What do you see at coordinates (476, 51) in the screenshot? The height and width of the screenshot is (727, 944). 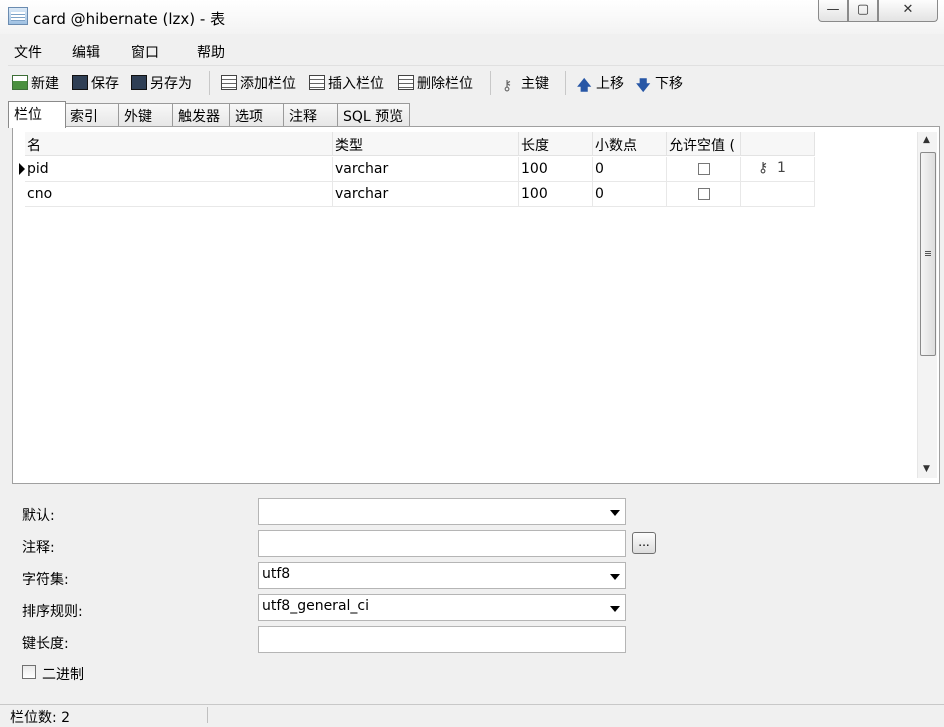 I see `menu-bar: 文件 编辑 窗口 帮助` at bounding box center [476, 51].